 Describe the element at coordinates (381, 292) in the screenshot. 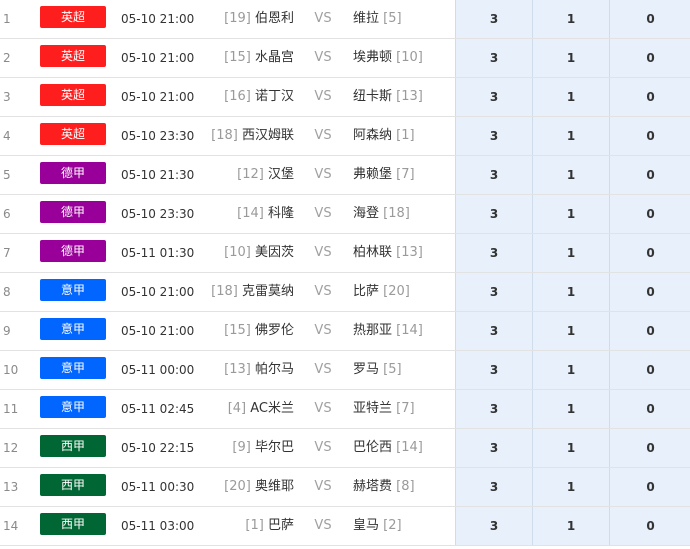

I see `away-team: 比萨 [20]` at that location.